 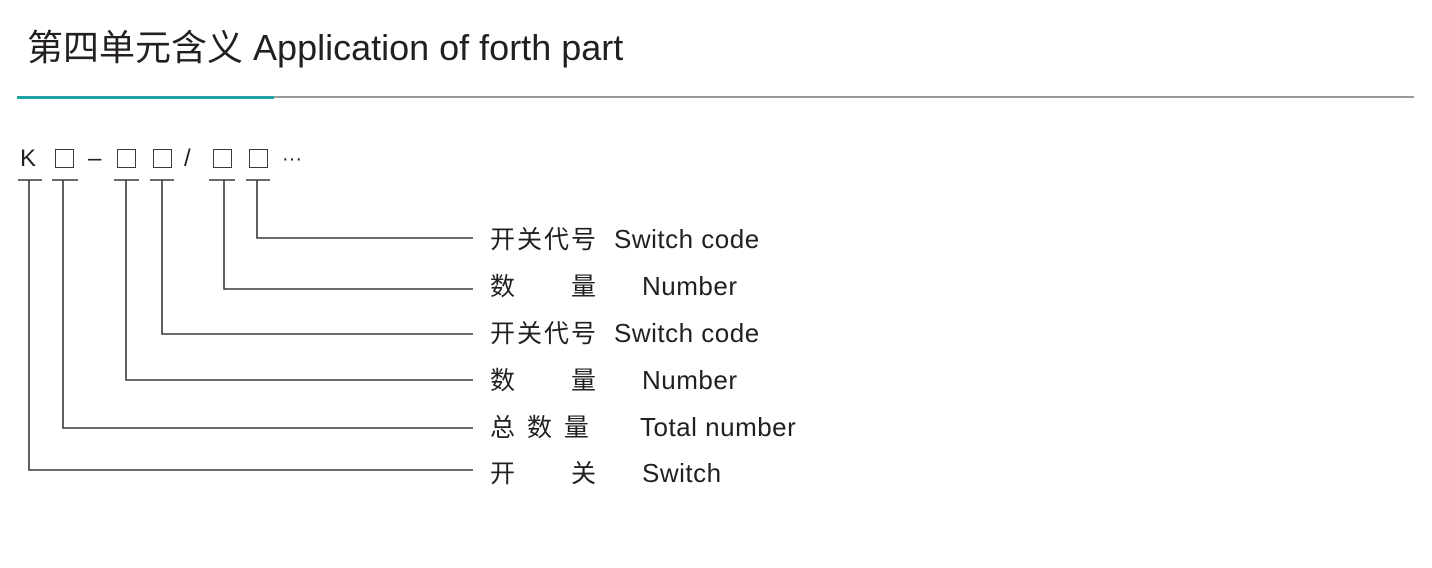 What do you see at coordinates (643, 427) in the screenshot?
I see `legend-item-total-number: 总 数 量 Total number` at bounding box center [643, 427].